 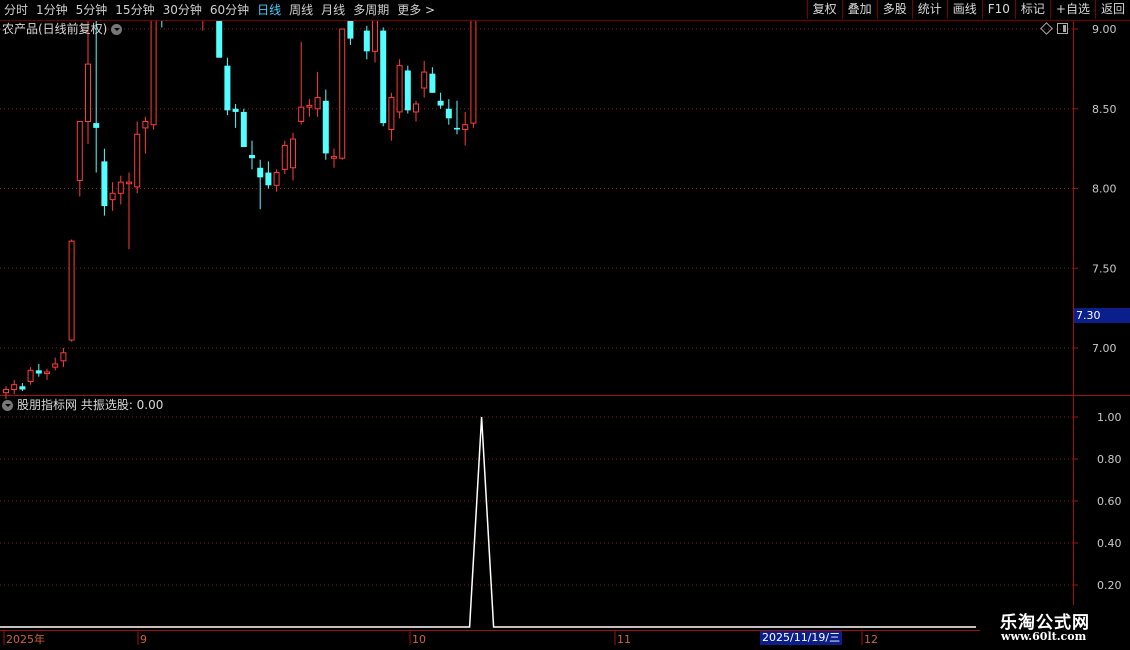 What do you see at coordinates (1032, 9) in the screenshot?
I see `mark-button: 标记` at bounding box center [1032, 9].